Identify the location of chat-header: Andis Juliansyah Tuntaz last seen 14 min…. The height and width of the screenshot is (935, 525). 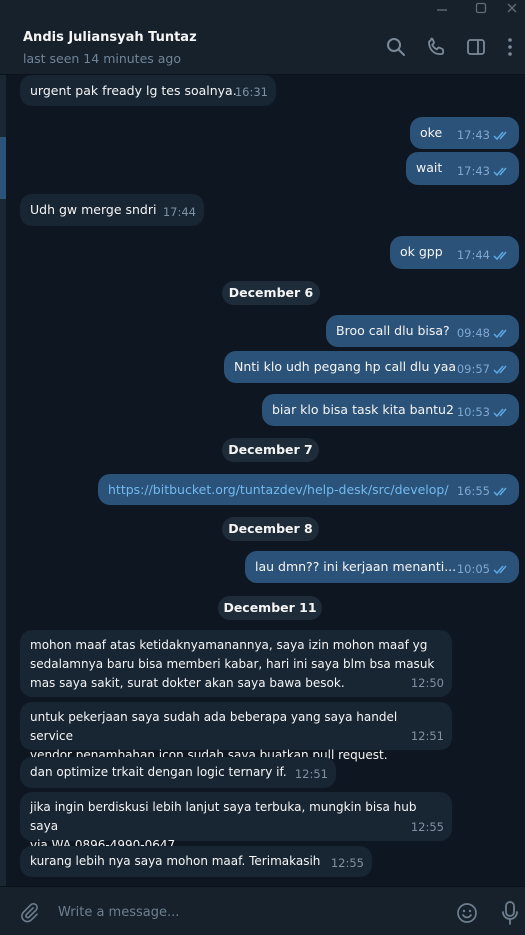
(262, 47).